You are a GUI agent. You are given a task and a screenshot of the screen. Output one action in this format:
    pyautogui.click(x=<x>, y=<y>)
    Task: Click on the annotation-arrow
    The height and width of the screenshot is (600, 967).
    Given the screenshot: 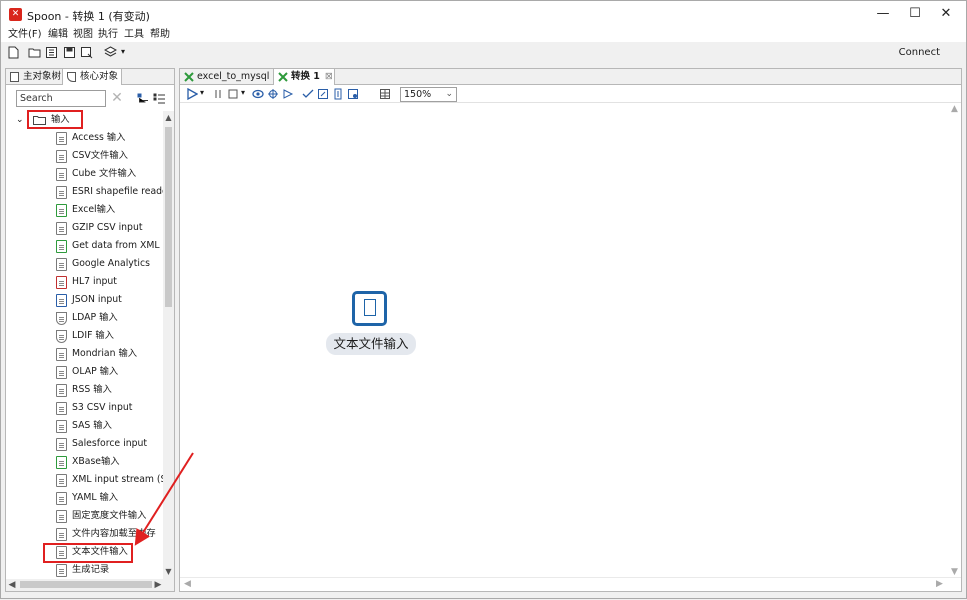 What is the action you would take?
    pyautogui.click(x=164, y=499)
    